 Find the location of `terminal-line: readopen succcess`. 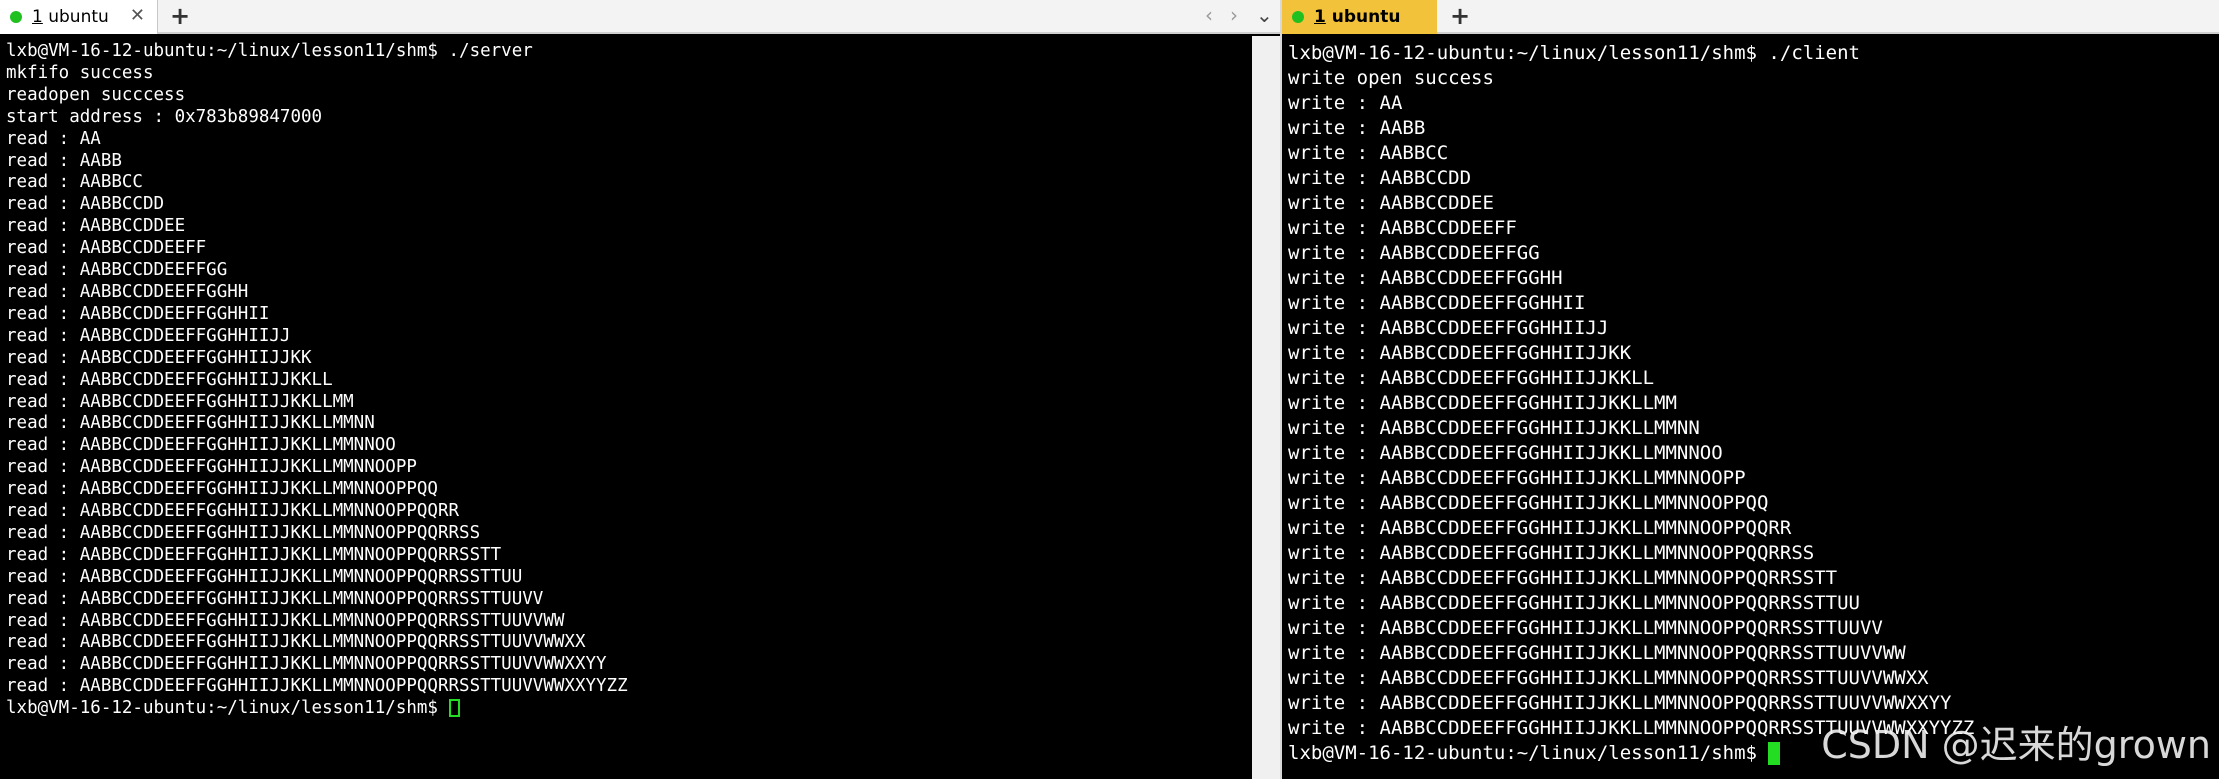

terminal-line: readopen succcess is located at coordinates (96, 94).